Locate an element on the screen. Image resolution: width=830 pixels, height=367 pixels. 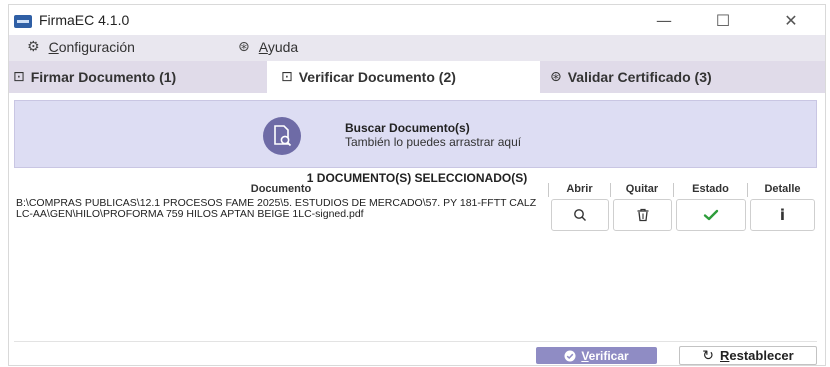
info-icon: i is located at coordinates (782, 215).